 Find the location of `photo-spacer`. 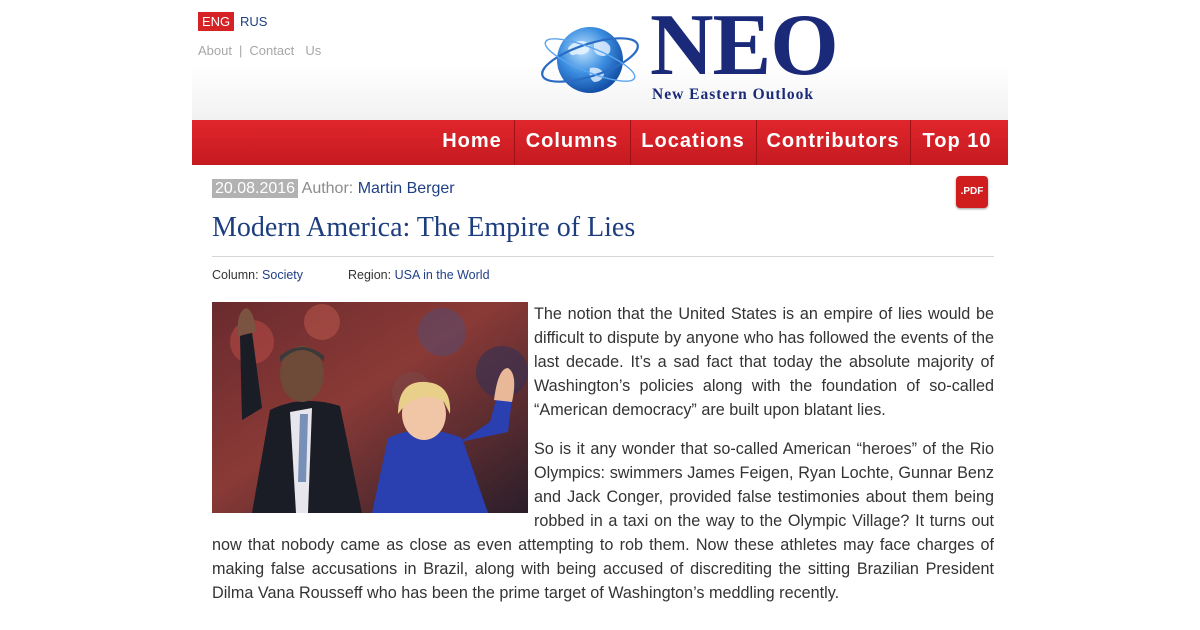

photo-spacer is located at coordinates (373, 411).